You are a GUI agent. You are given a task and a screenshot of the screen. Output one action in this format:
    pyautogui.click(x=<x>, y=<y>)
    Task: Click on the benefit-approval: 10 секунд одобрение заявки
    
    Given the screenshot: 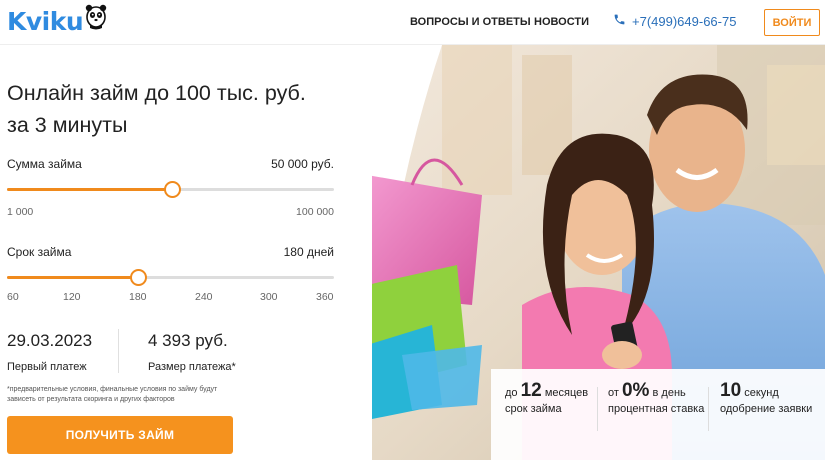 What is the action you would take?
    pyautogui.click(x=766, y=398)
    